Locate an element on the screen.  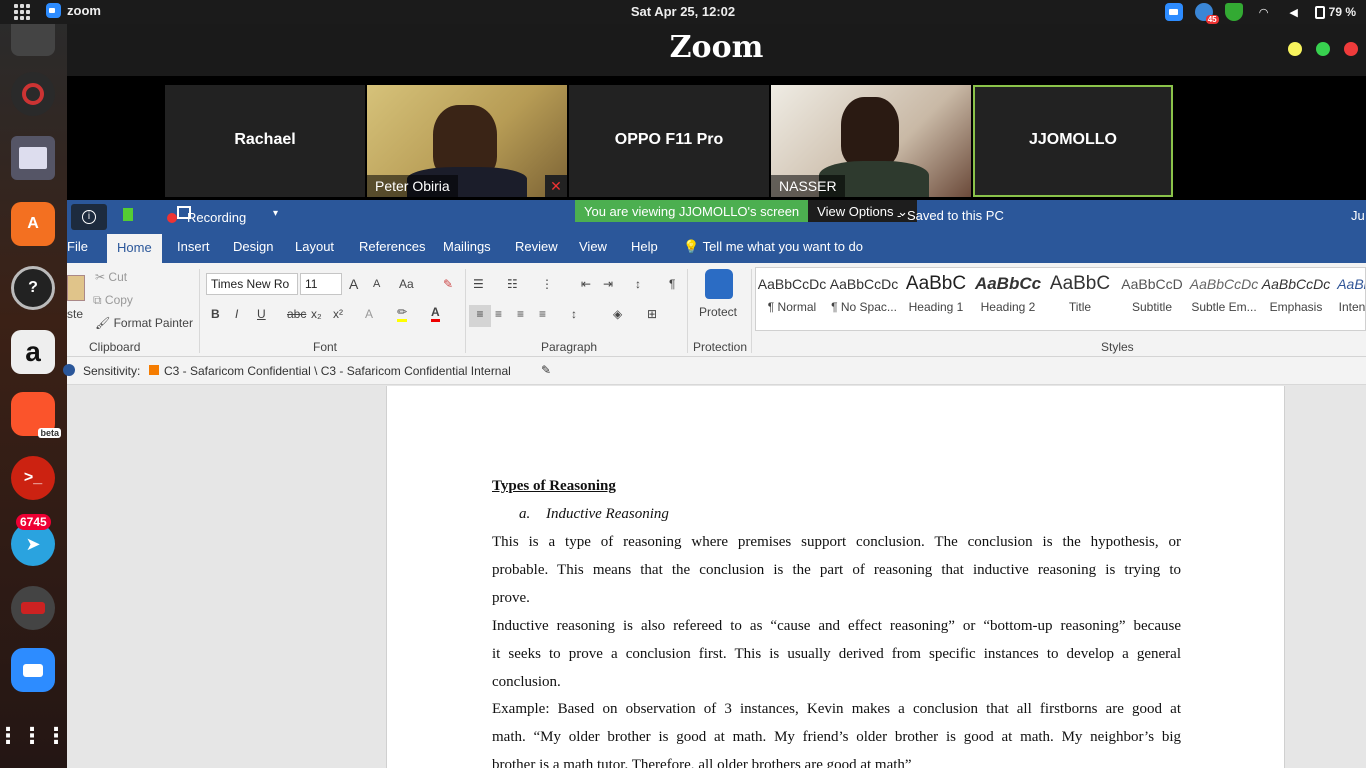
paste-label: ste is located at coordinates (75, 314).